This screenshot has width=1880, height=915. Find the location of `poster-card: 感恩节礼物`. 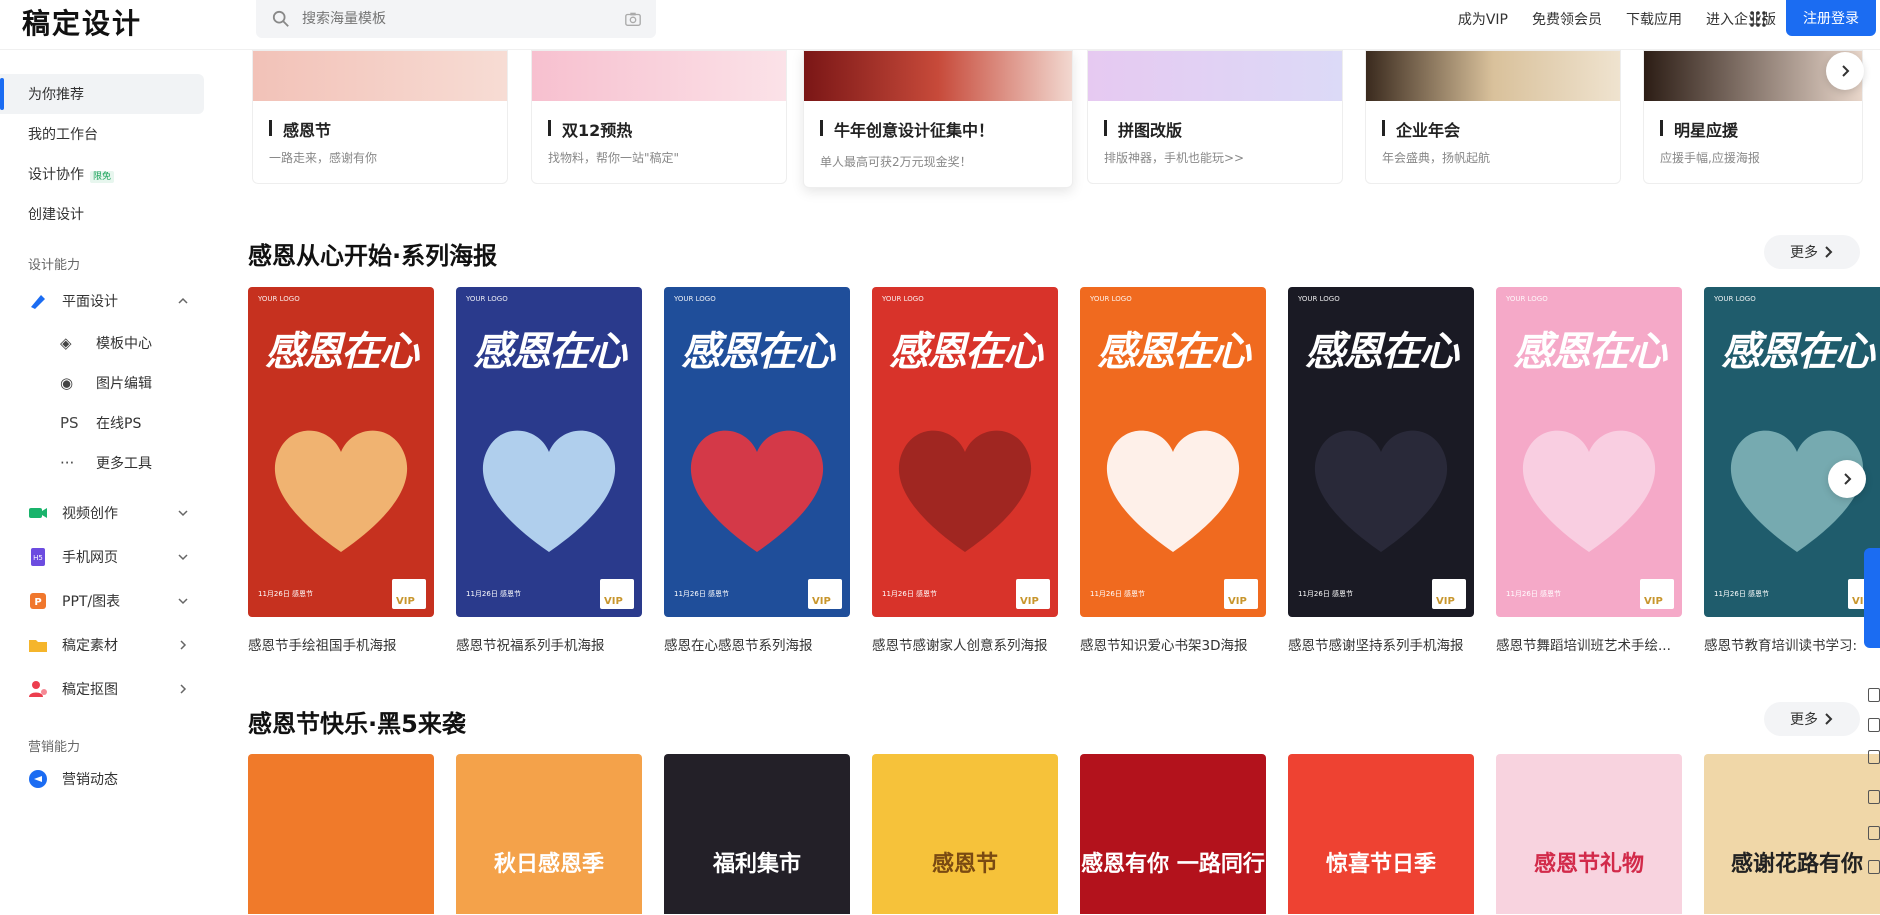

poster-card: 感恩节礼物 is located at coordinates (1589, 834).